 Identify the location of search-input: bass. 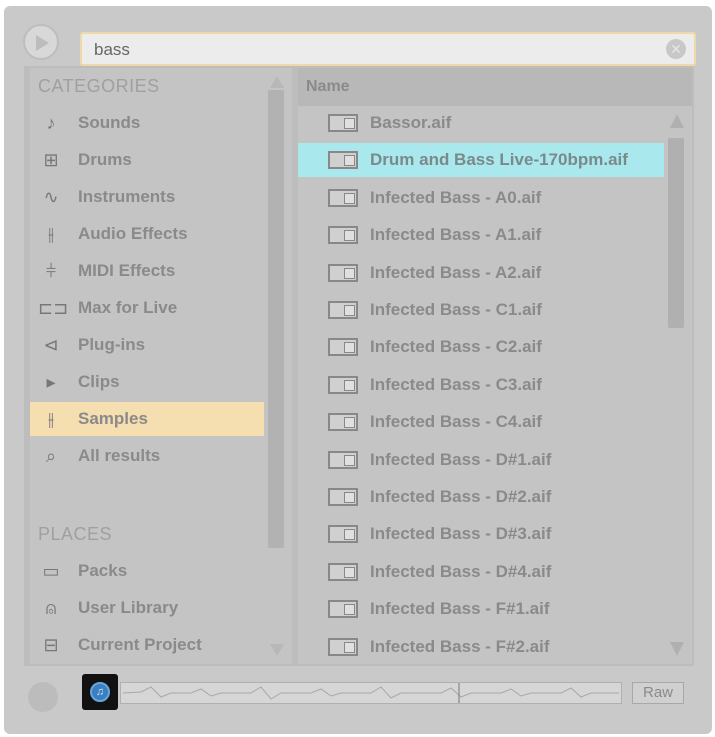
(112, 50).